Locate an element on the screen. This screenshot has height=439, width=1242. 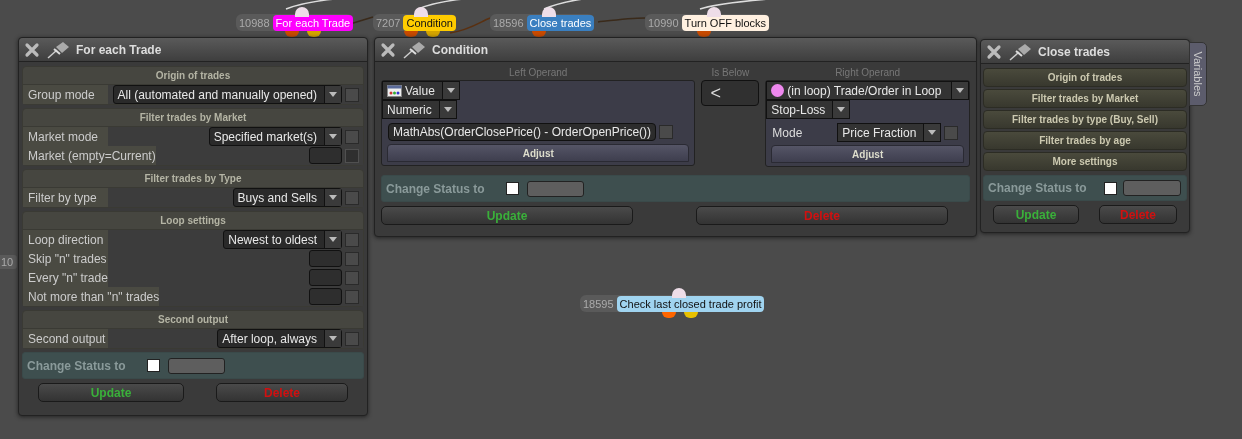
window-title: Close trades is located at coordinates (1074, 51).